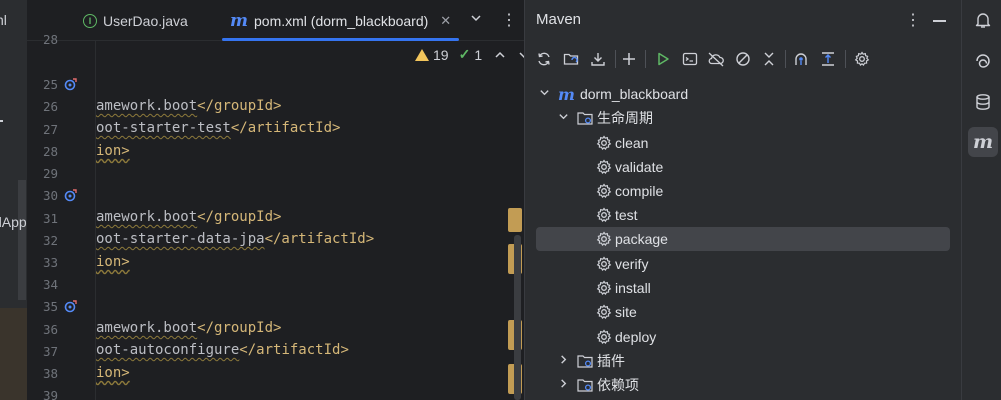  I want to click on database-icon, so click(983, 102).